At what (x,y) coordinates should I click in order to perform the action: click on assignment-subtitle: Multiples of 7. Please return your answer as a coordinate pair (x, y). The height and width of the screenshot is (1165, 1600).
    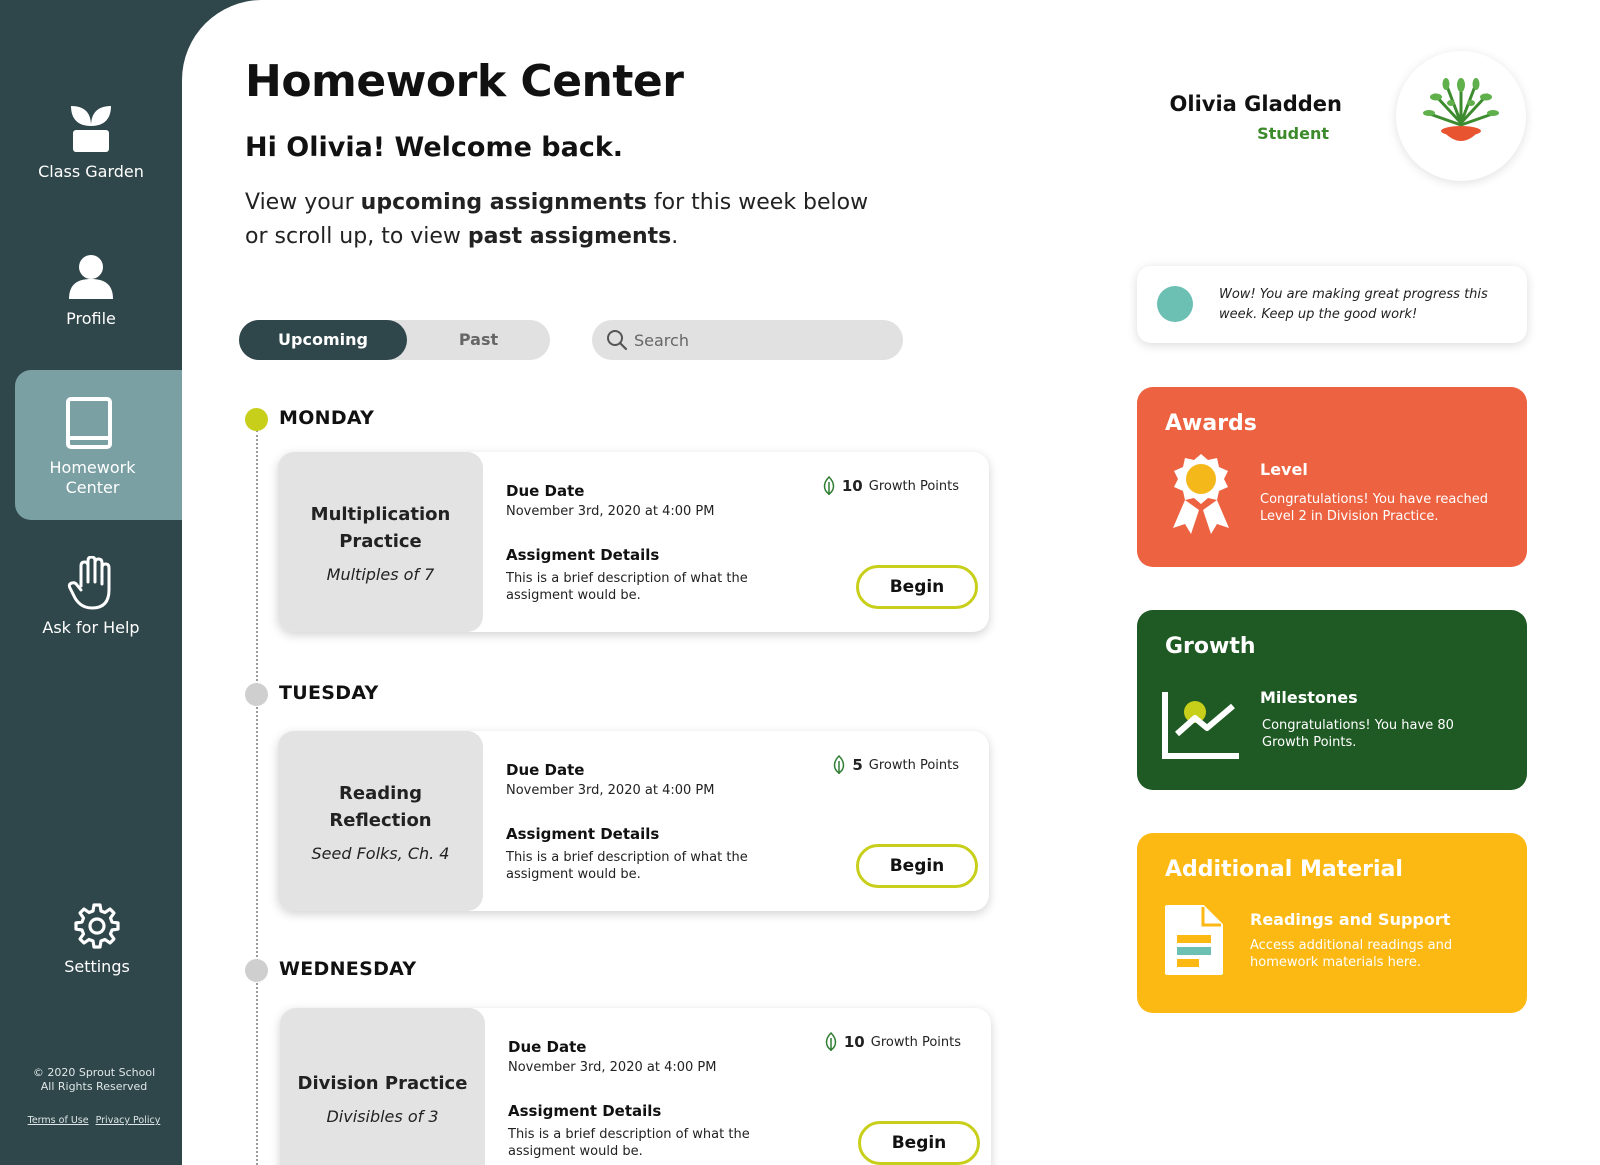
    Looking at the image, I should click on (380, 574).